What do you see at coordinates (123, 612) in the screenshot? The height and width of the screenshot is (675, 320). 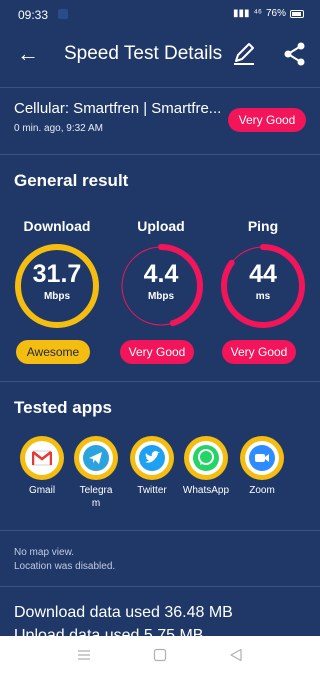 I see `download-data-used: Download data used 36.48 MB` at bounding box center [123, 612].